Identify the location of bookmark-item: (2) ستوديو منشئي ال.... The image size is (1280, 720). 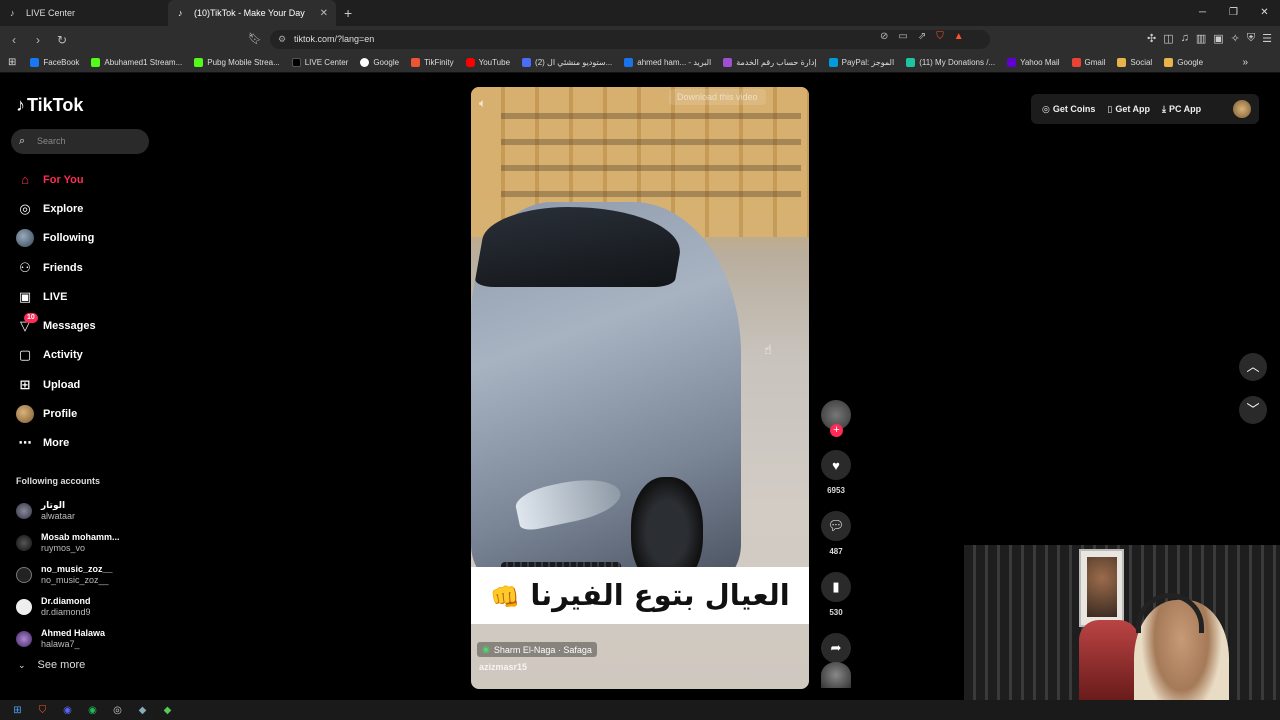
(567, 62).